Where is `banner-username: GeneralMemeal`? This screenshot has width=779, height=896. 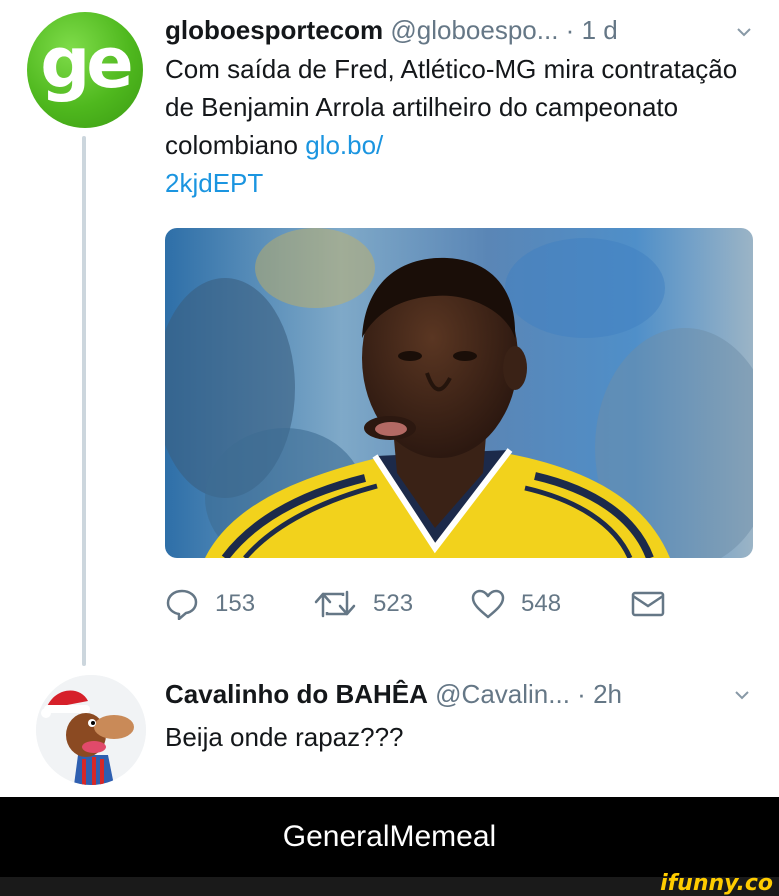
banner-username: GeneralMemeal is located at coordinates (389, 836).